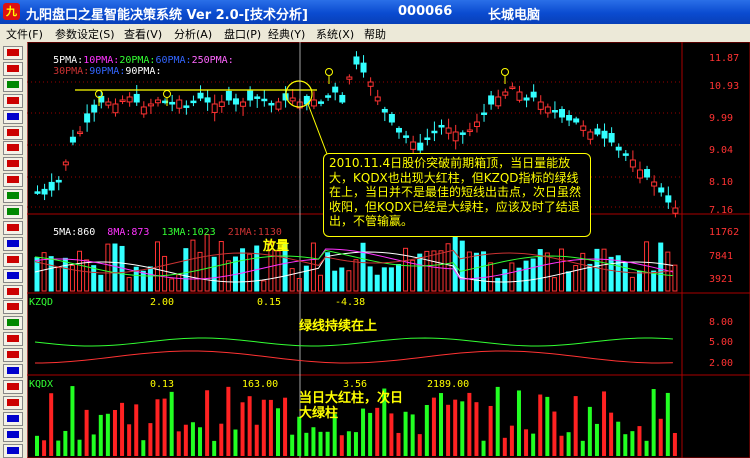 This screenshot has width=750, height=458. I want to click on menu-classic: 经典(Y), so click(286, 34).